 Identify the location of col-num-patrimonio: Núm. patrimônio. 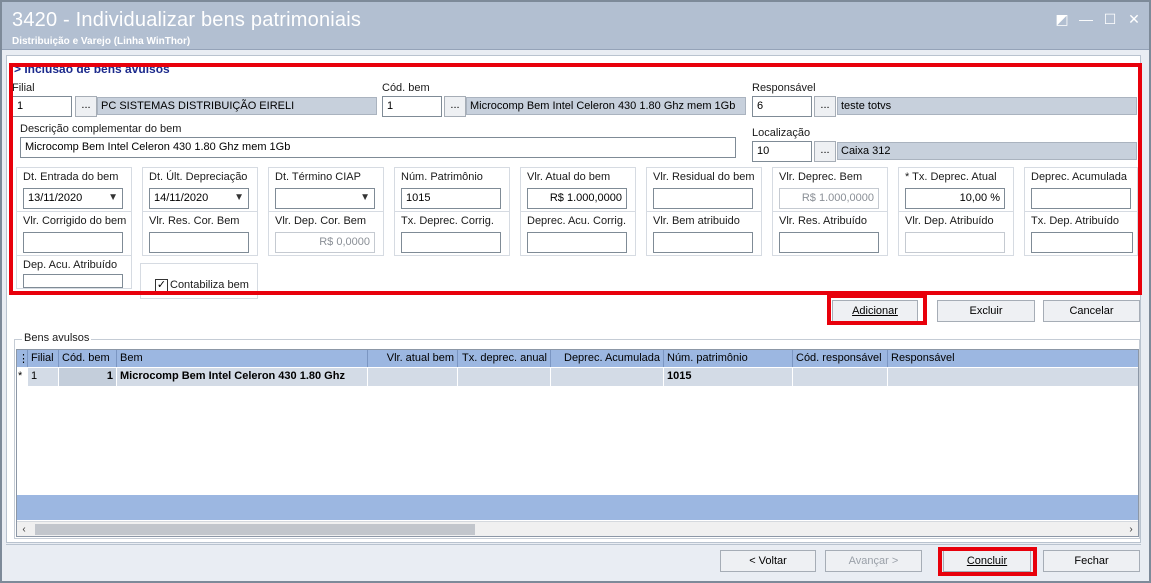
(728, 358).